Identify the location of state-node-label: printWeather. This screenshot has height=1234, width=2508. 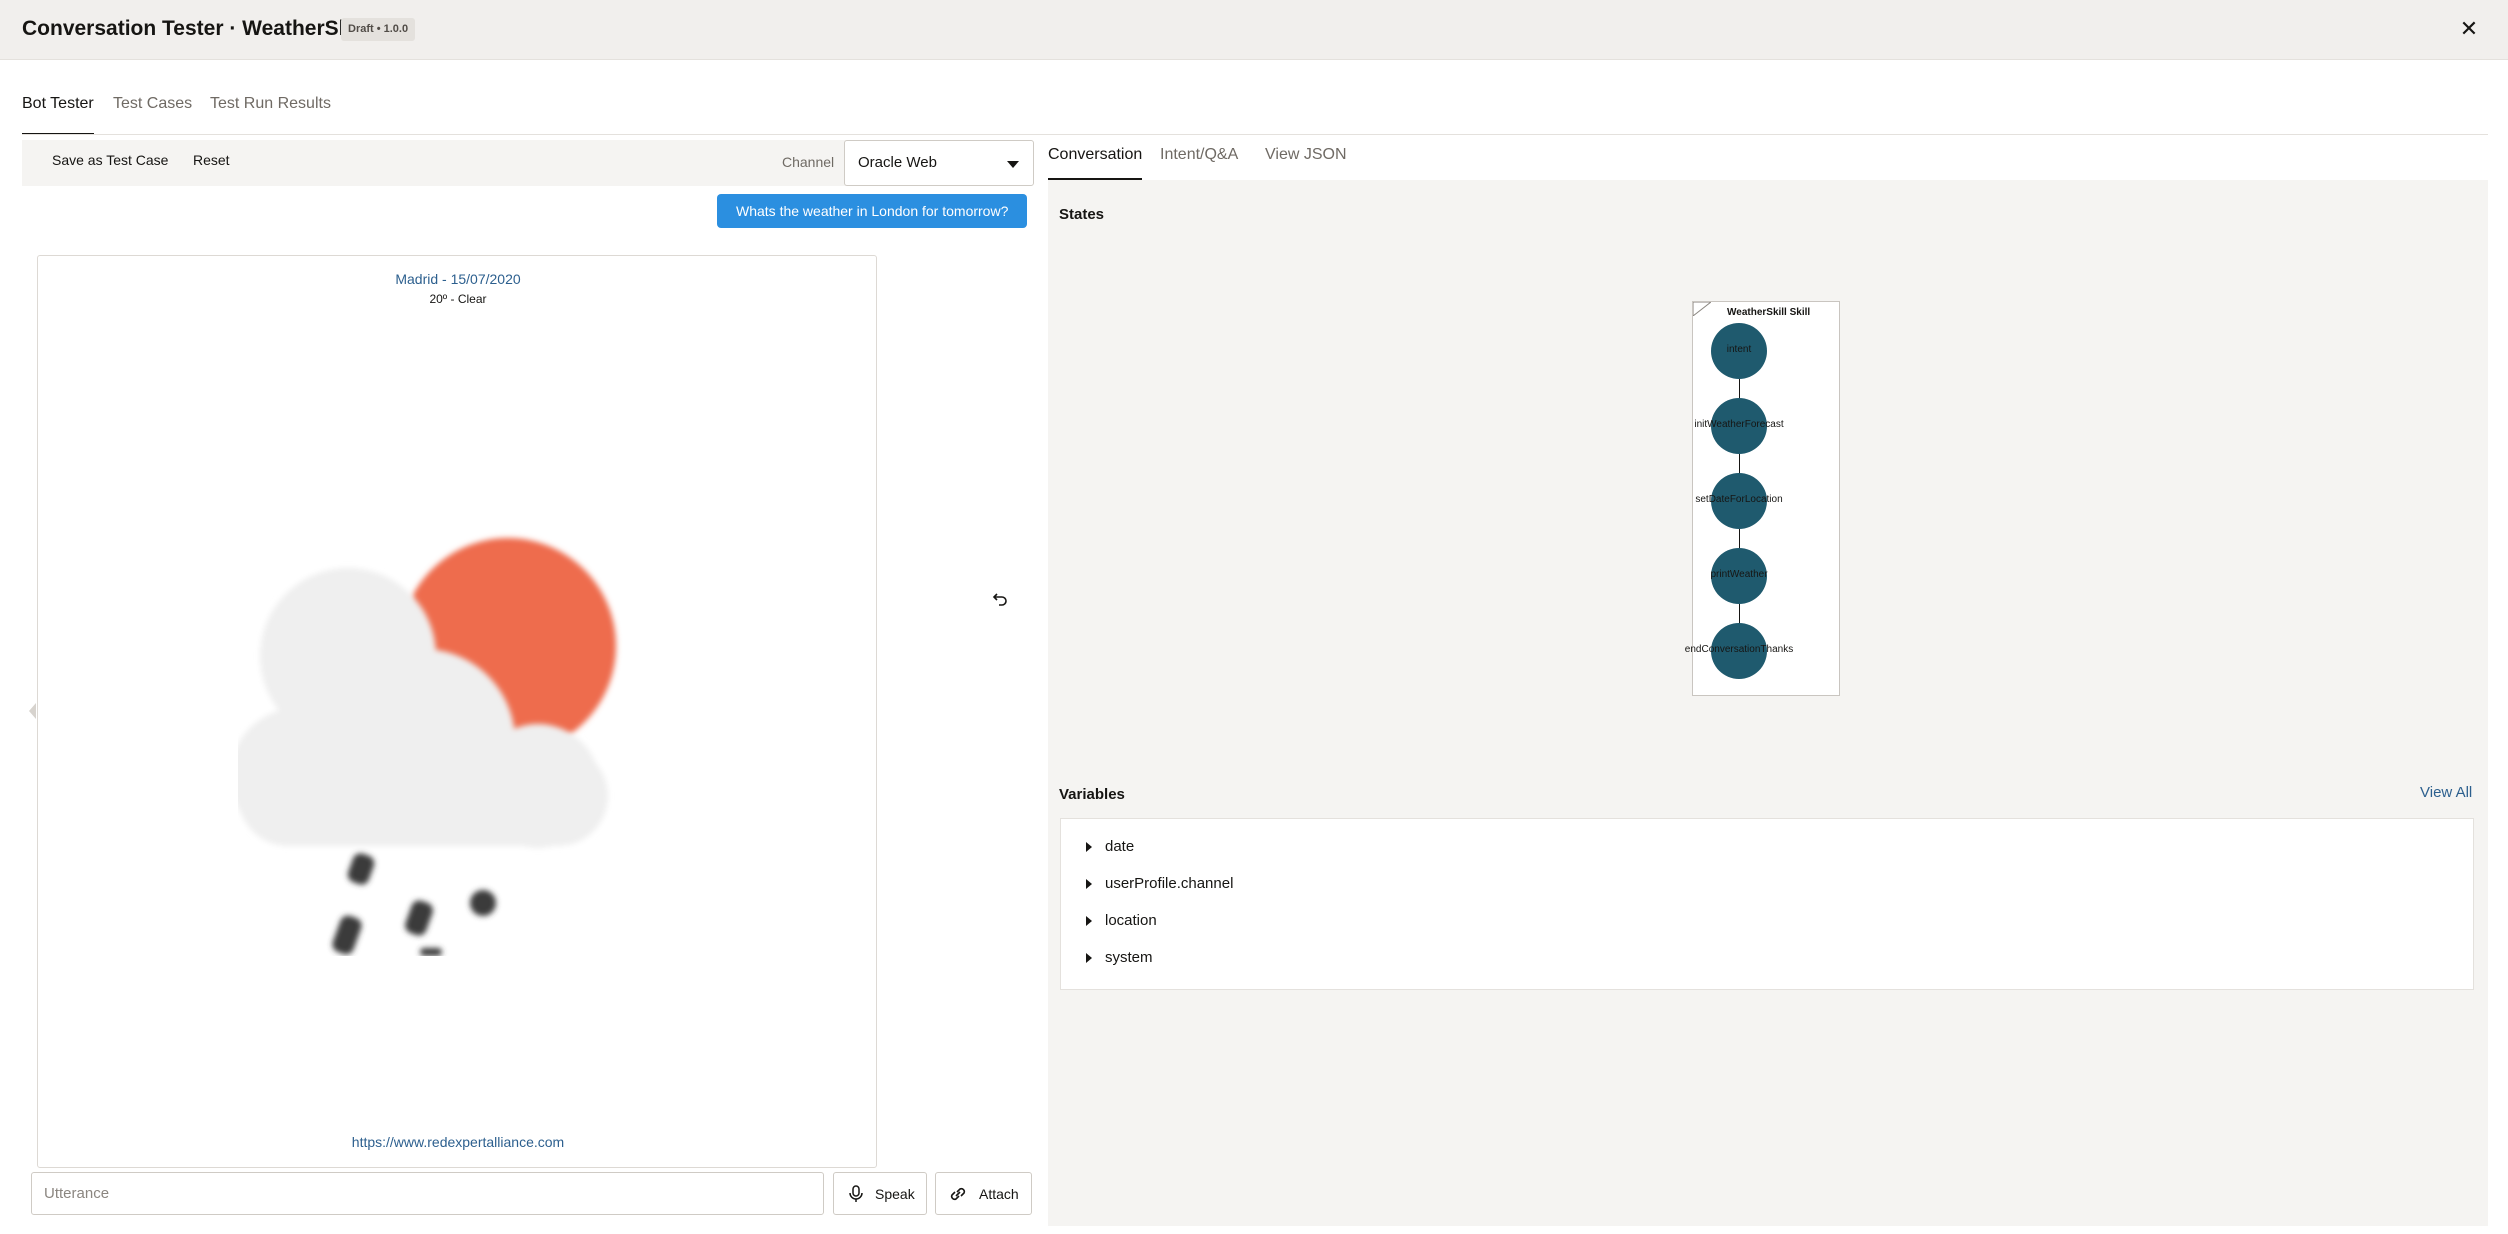
(1739, 574).